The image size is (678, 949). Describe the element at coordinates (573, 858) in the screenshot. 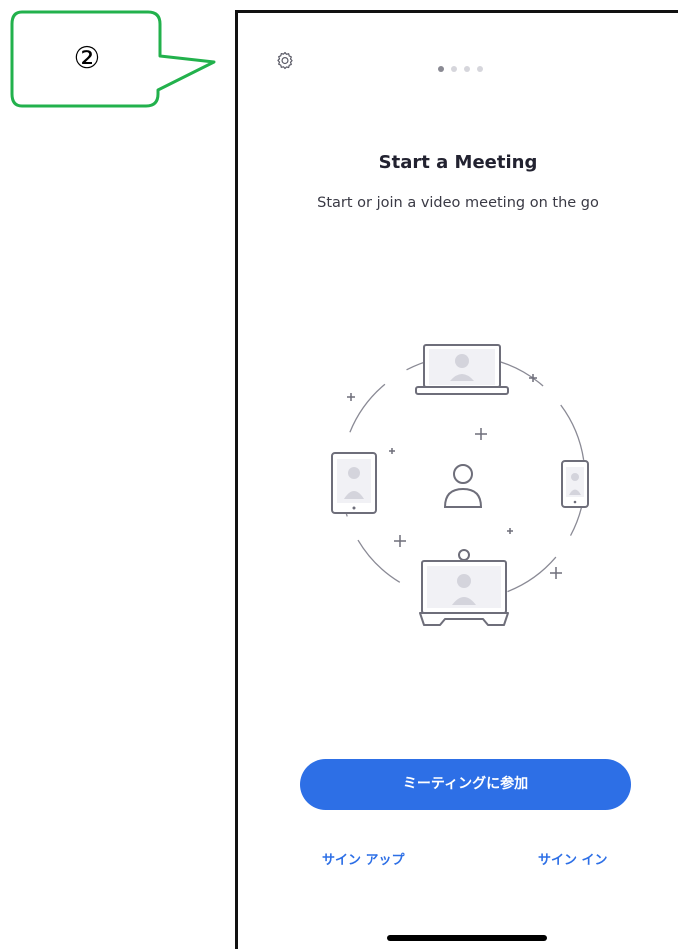

I see `sign-in-link: サイン イン` at that location.